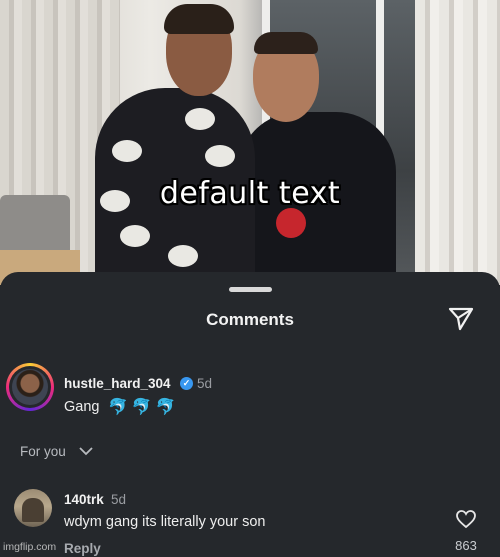 This screenshot has width=500, height=557. What do you see at coordinates (82, 407) in the screenshot?
I see `comment-text: Gang` at bounding box center [82, 407].